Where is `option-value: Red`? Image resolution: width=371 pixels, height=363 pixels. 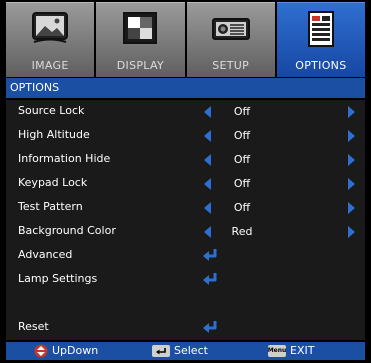
option-value: Red is located at coordinates (242, 231).